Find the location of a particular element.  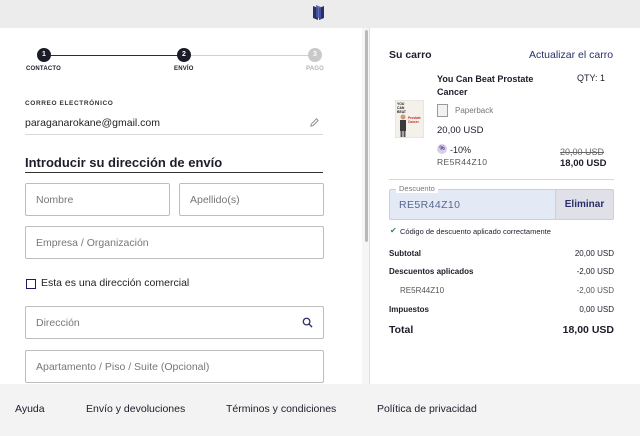

footer-link-terms: Términos y condiciones is located at coordinates (281, 409).